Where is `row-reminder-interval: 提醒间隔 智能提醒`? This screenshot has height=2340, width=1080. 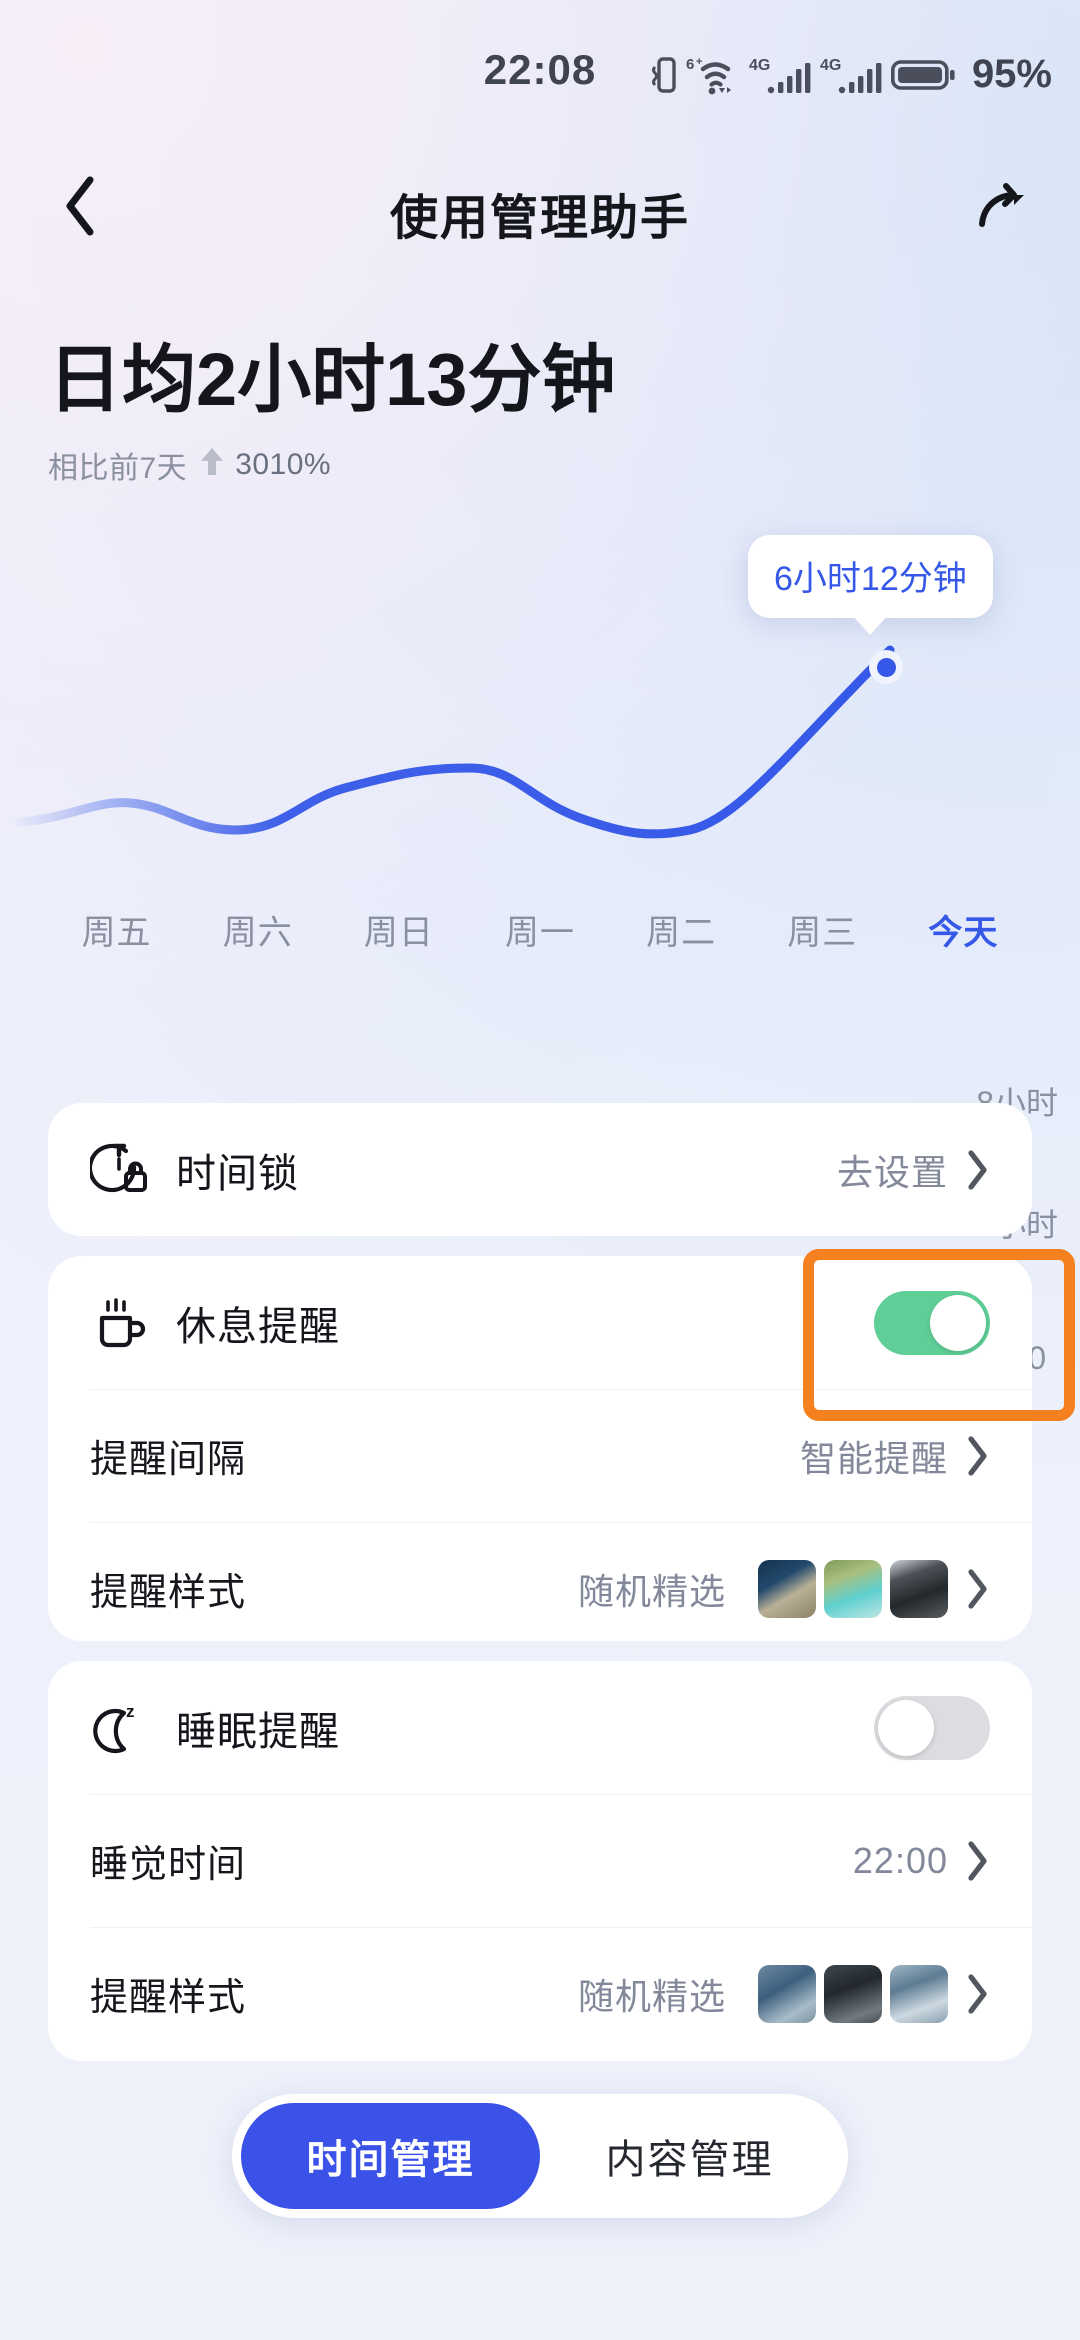 row-reminder-interval: 提醒间隔 智能提醒 is located at coordinates (540, 1455).